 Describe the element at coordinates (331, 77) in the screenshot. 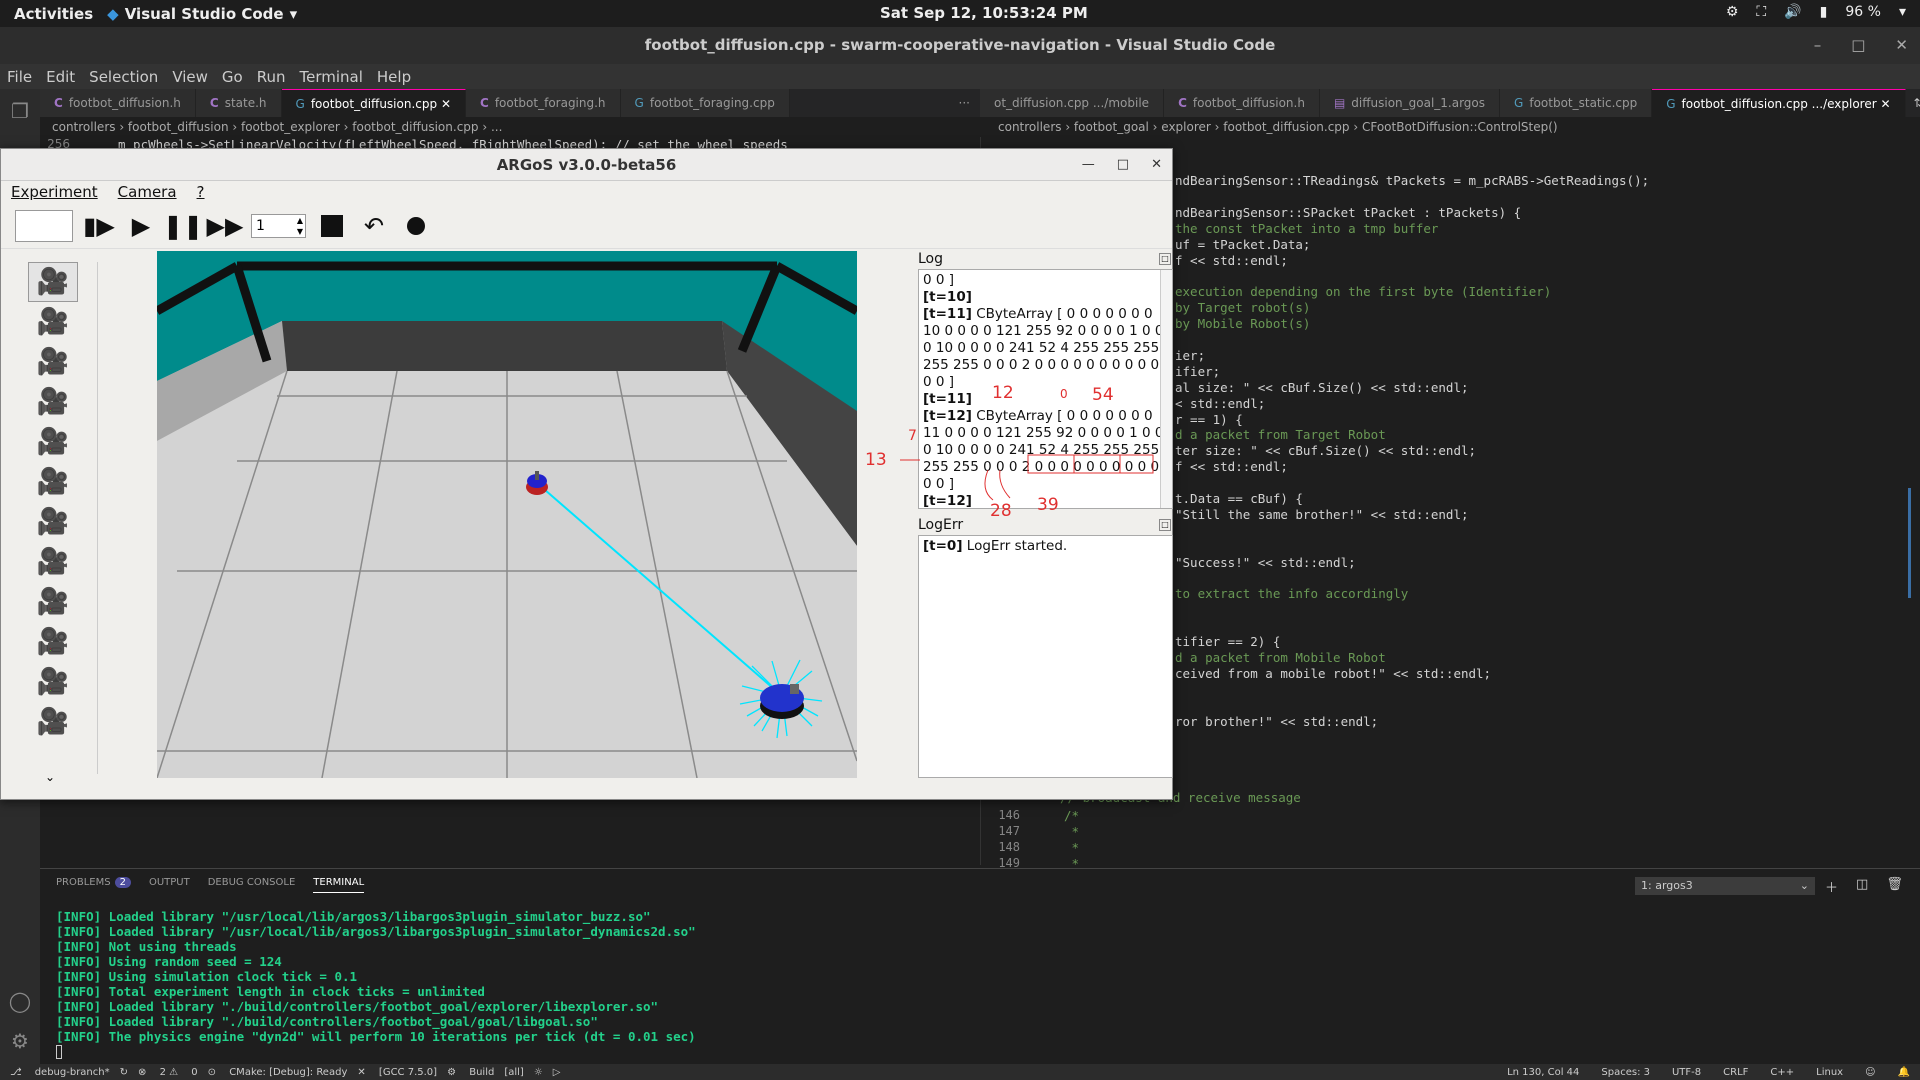

I see `menu-terminal: Terminal` at that location.